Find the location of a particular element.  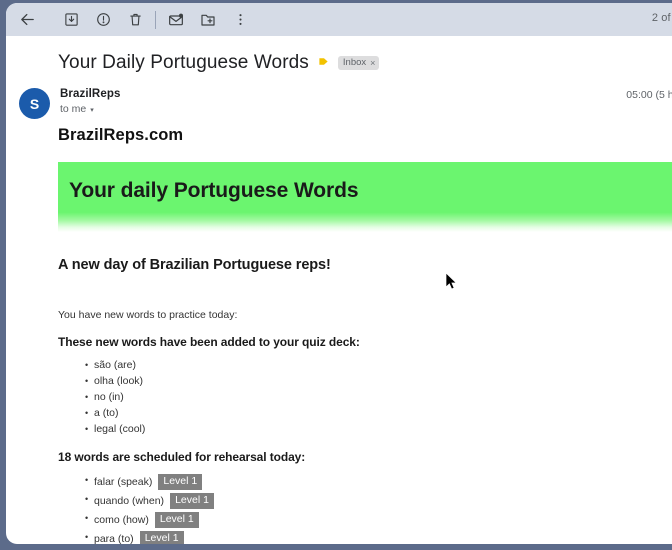

important-marker-icon is located at coordinates (323, 63).